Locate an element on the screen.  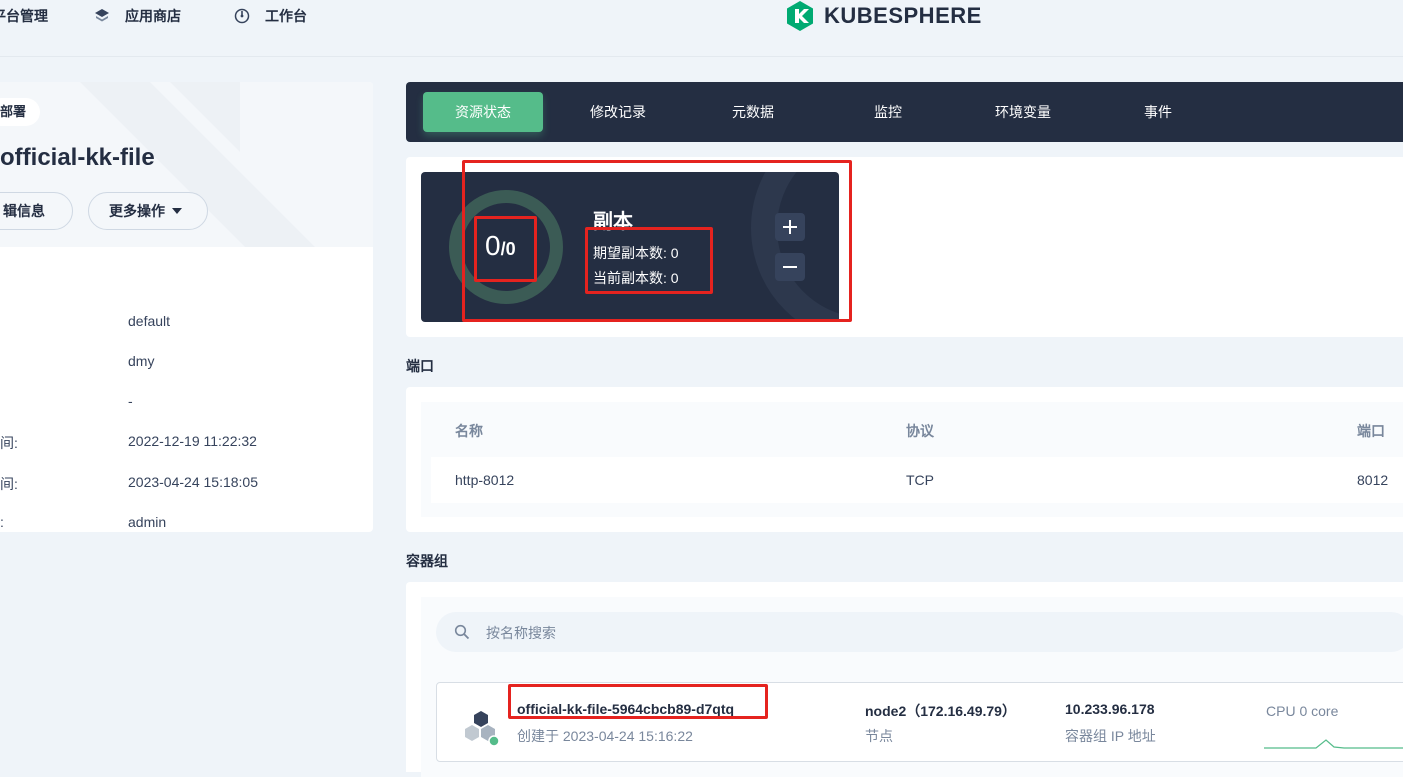
info-row: default is located at coordinates (186, 323).